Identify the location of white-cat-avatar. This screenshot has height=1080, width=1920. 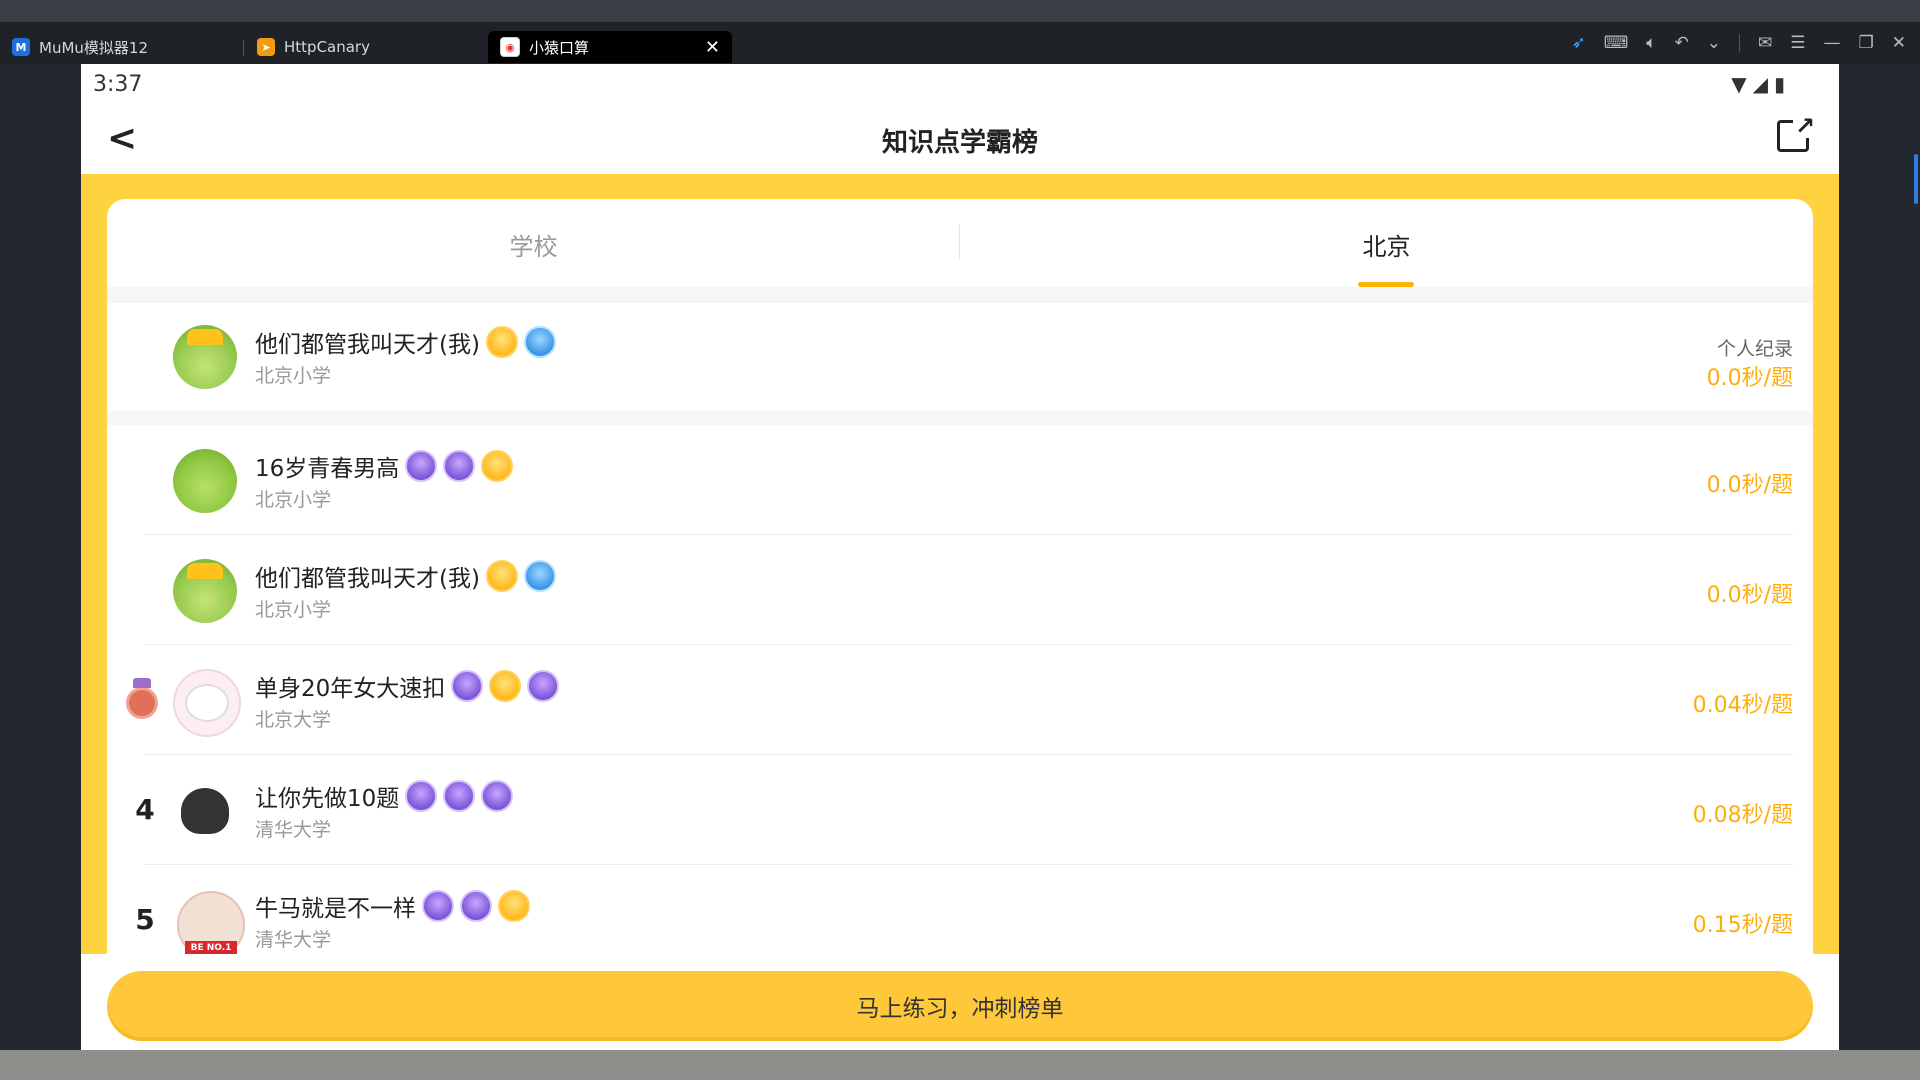
(207, 703).